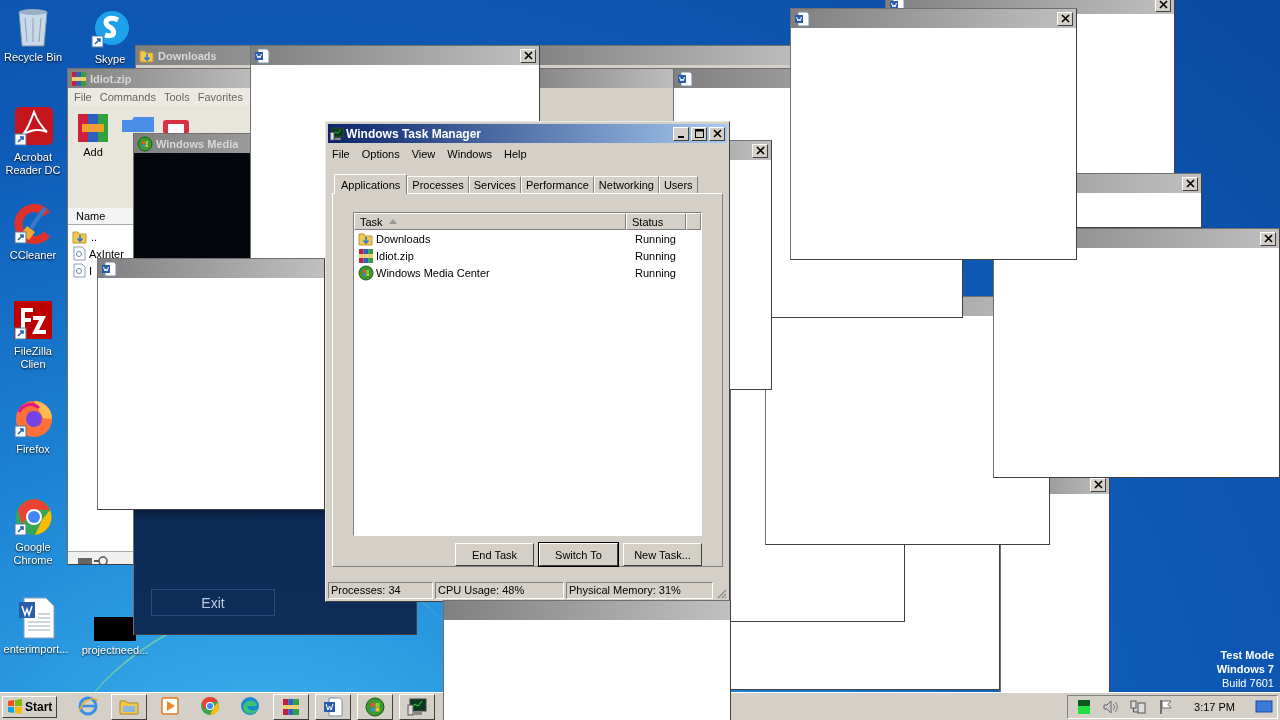  I want to click on window-title: Windows Media, so click(197, 143).